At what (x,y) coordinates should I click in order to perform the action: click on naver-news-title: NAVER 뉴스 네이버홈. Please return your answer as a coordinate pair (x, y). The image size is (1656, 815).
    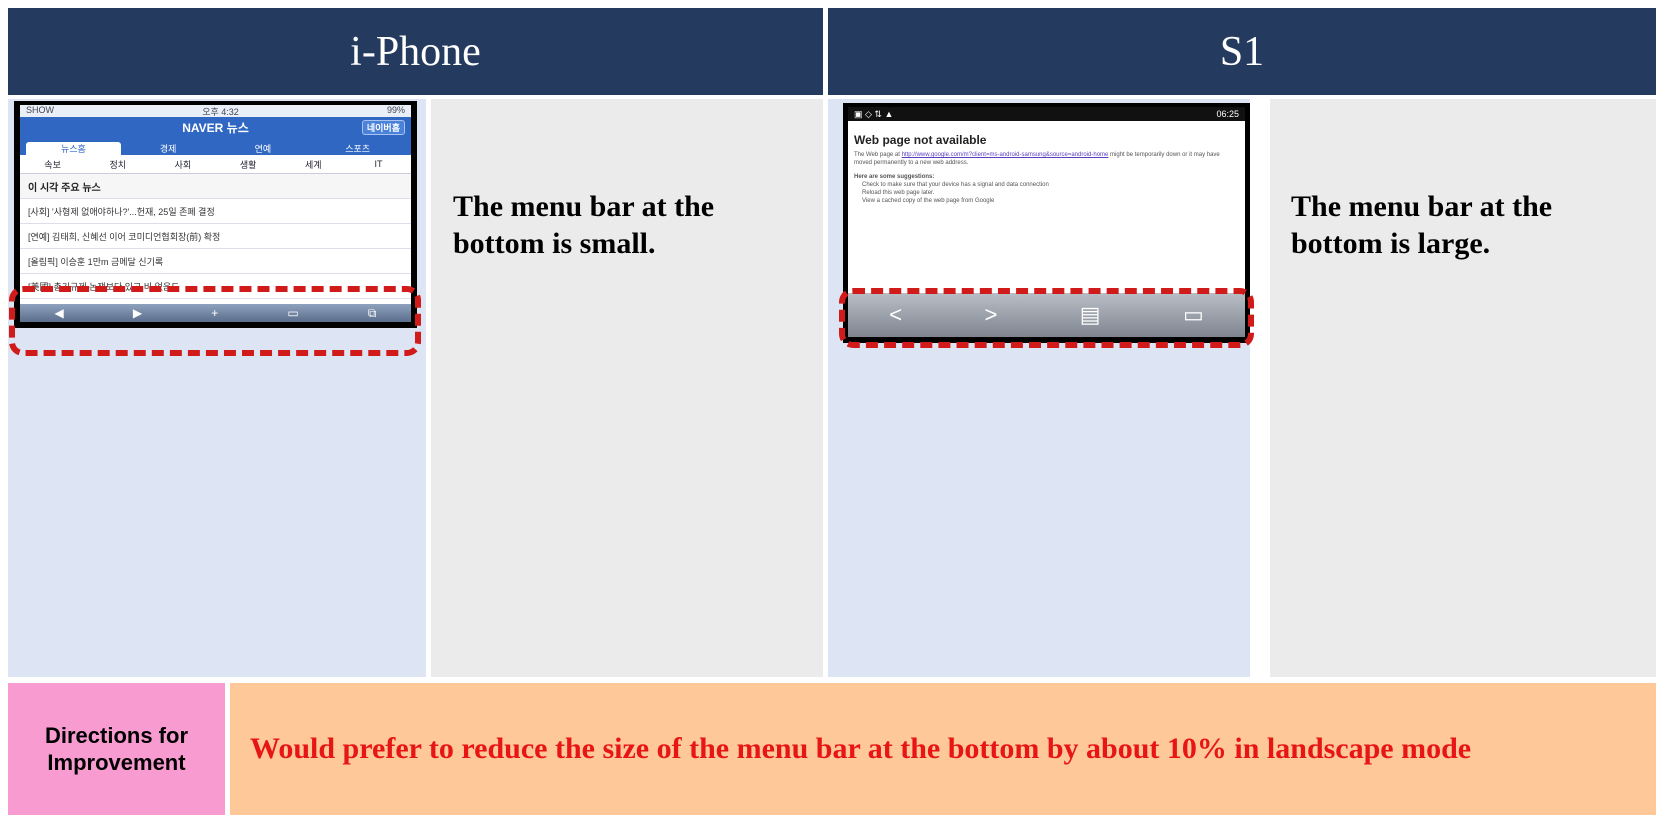
    Looking at the image, I should click on (215, 127).